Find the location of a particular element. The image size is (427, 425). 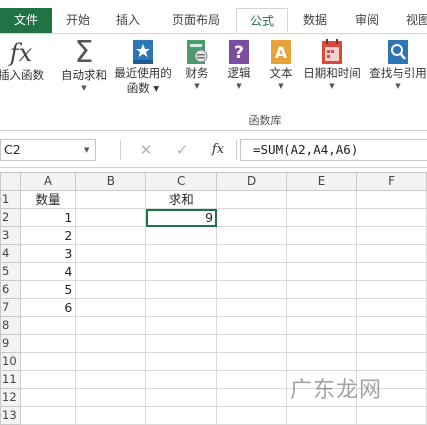

row-header: 7 is located at coordinates (10, 307).